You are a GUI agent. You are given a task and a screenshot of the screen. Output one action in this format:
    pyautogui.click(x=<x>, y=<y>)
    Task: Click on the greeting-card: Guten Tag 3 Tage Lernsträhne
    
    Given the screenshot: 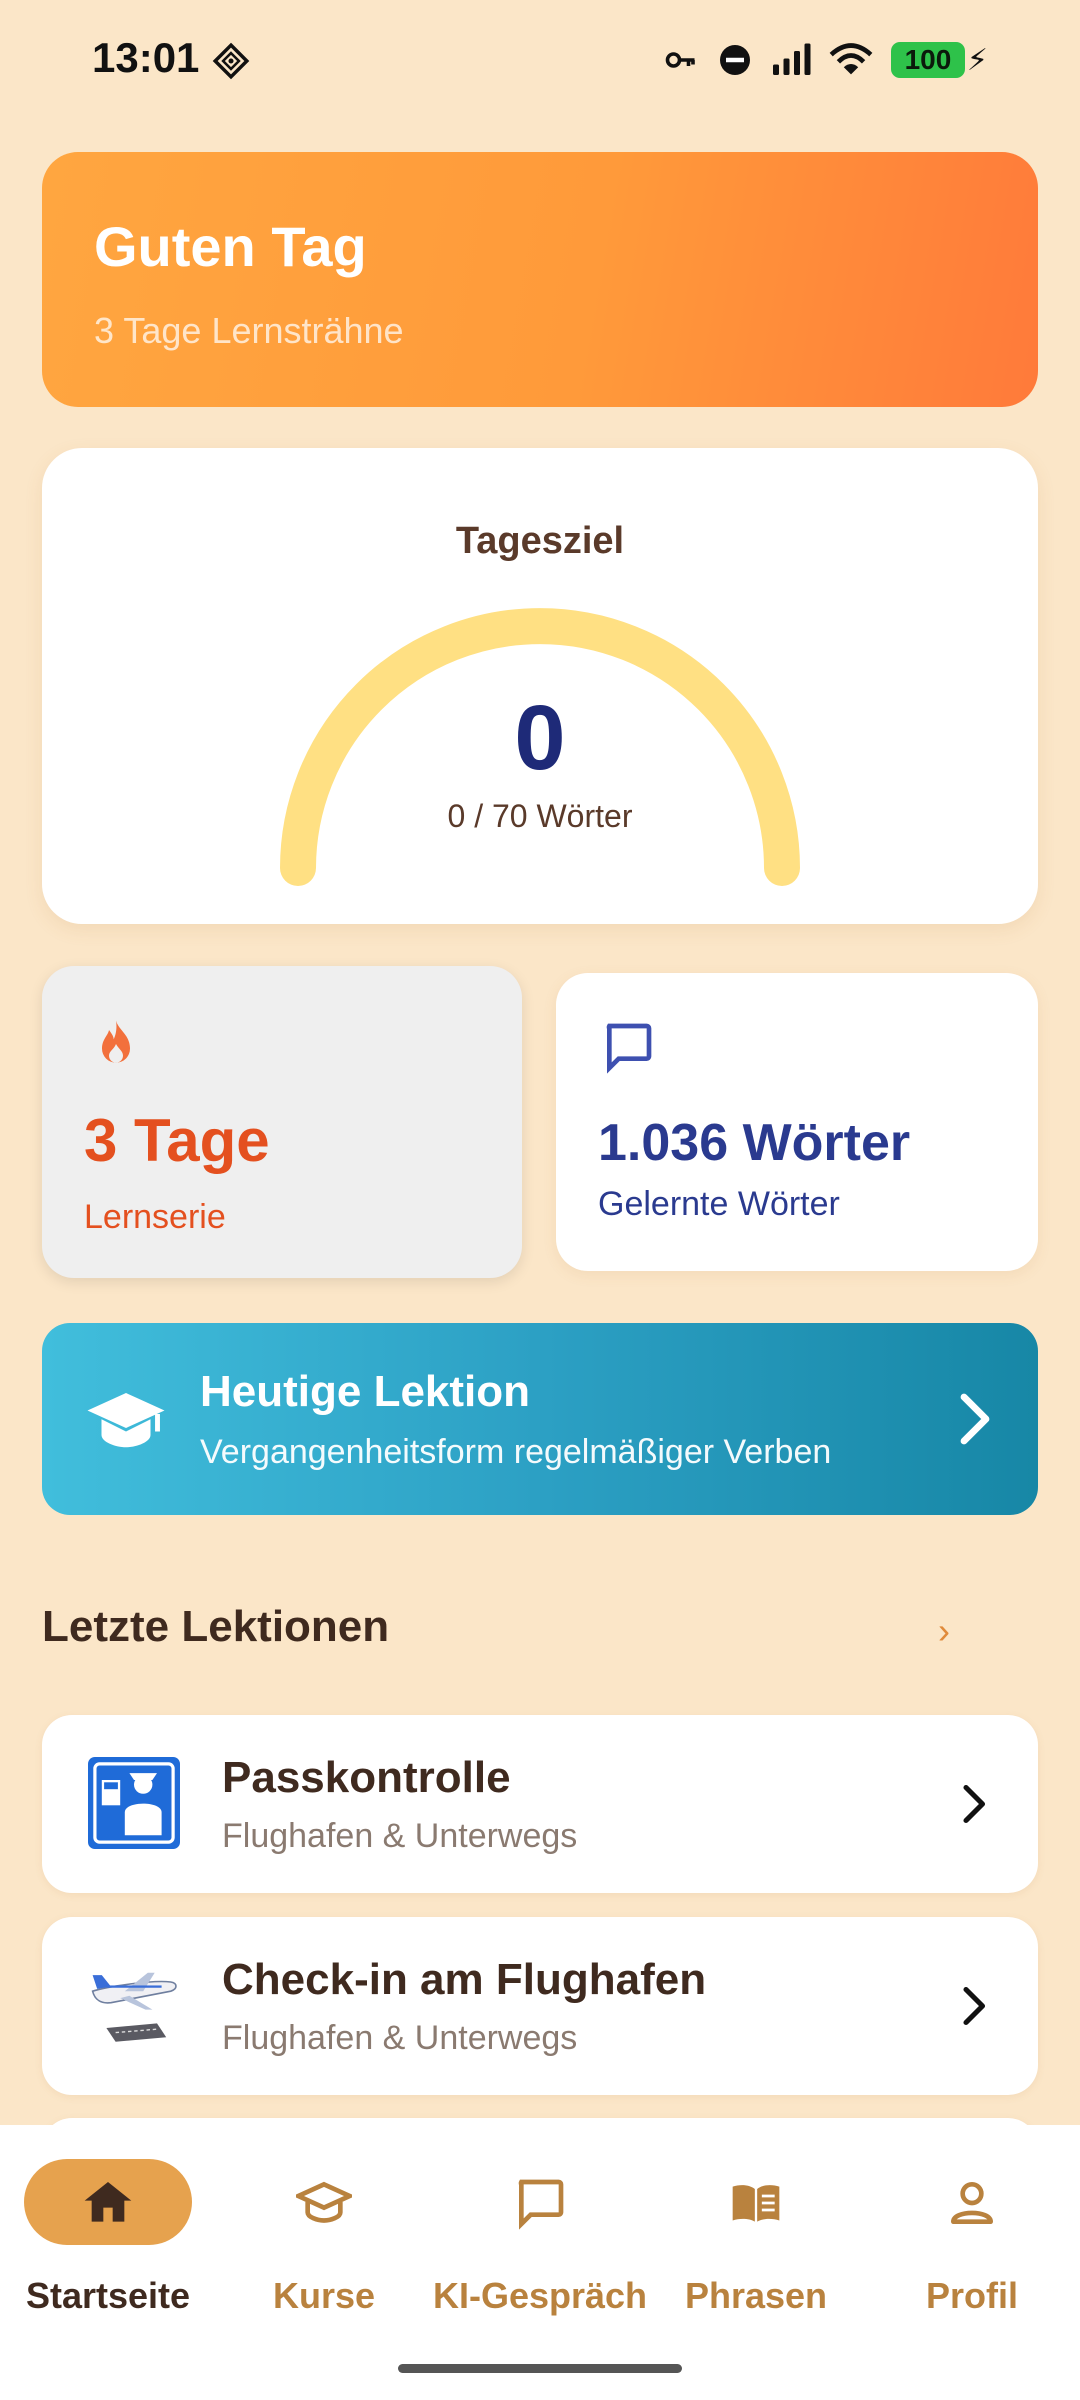 What is the action you would take?
    pyautogui.click(x=540, y=279)
    